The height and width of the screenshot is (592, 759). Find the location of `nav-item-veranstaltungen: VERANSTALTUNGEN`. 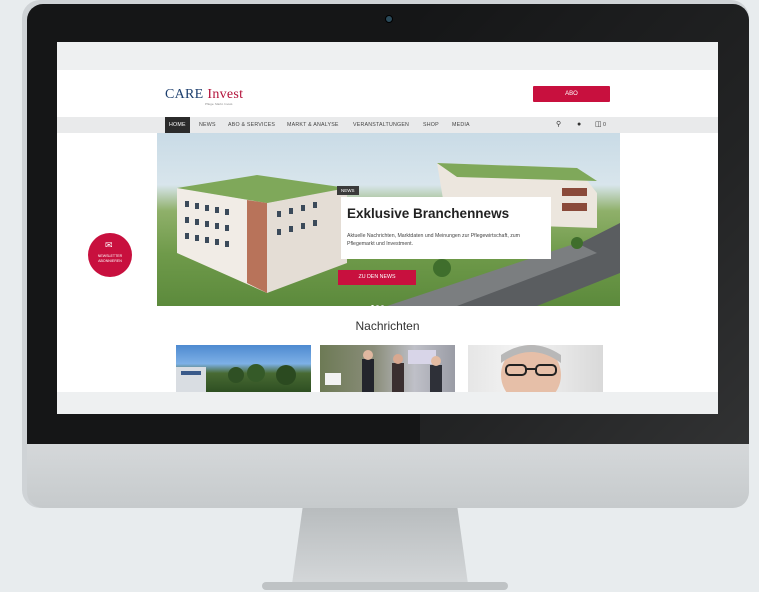

nav-item-veranstaltungen: VERANSTALTUNGEN is located at coordinates (381, 125).